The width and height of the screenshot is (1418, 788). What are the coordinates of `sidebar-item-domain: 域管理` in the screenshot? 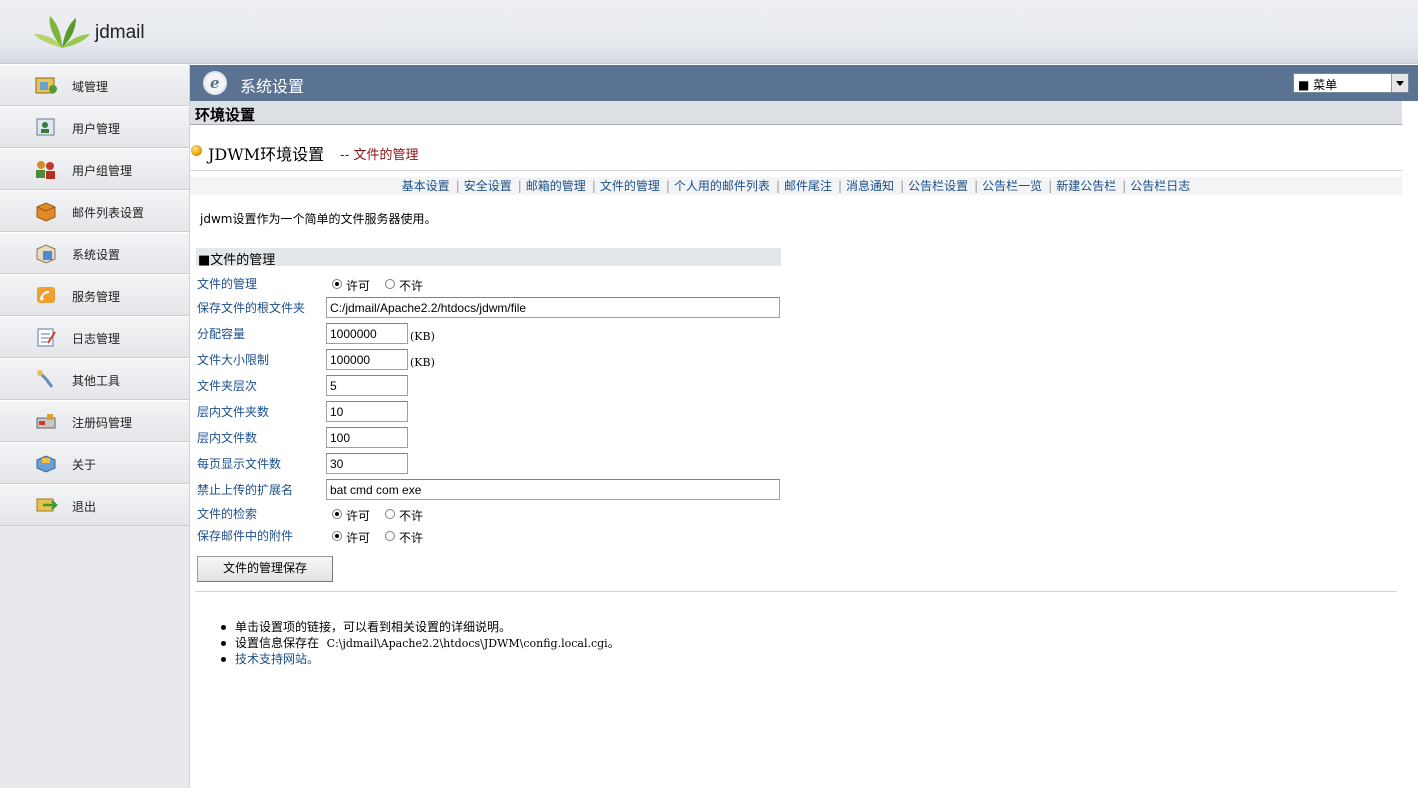 It's located at (94, 85).